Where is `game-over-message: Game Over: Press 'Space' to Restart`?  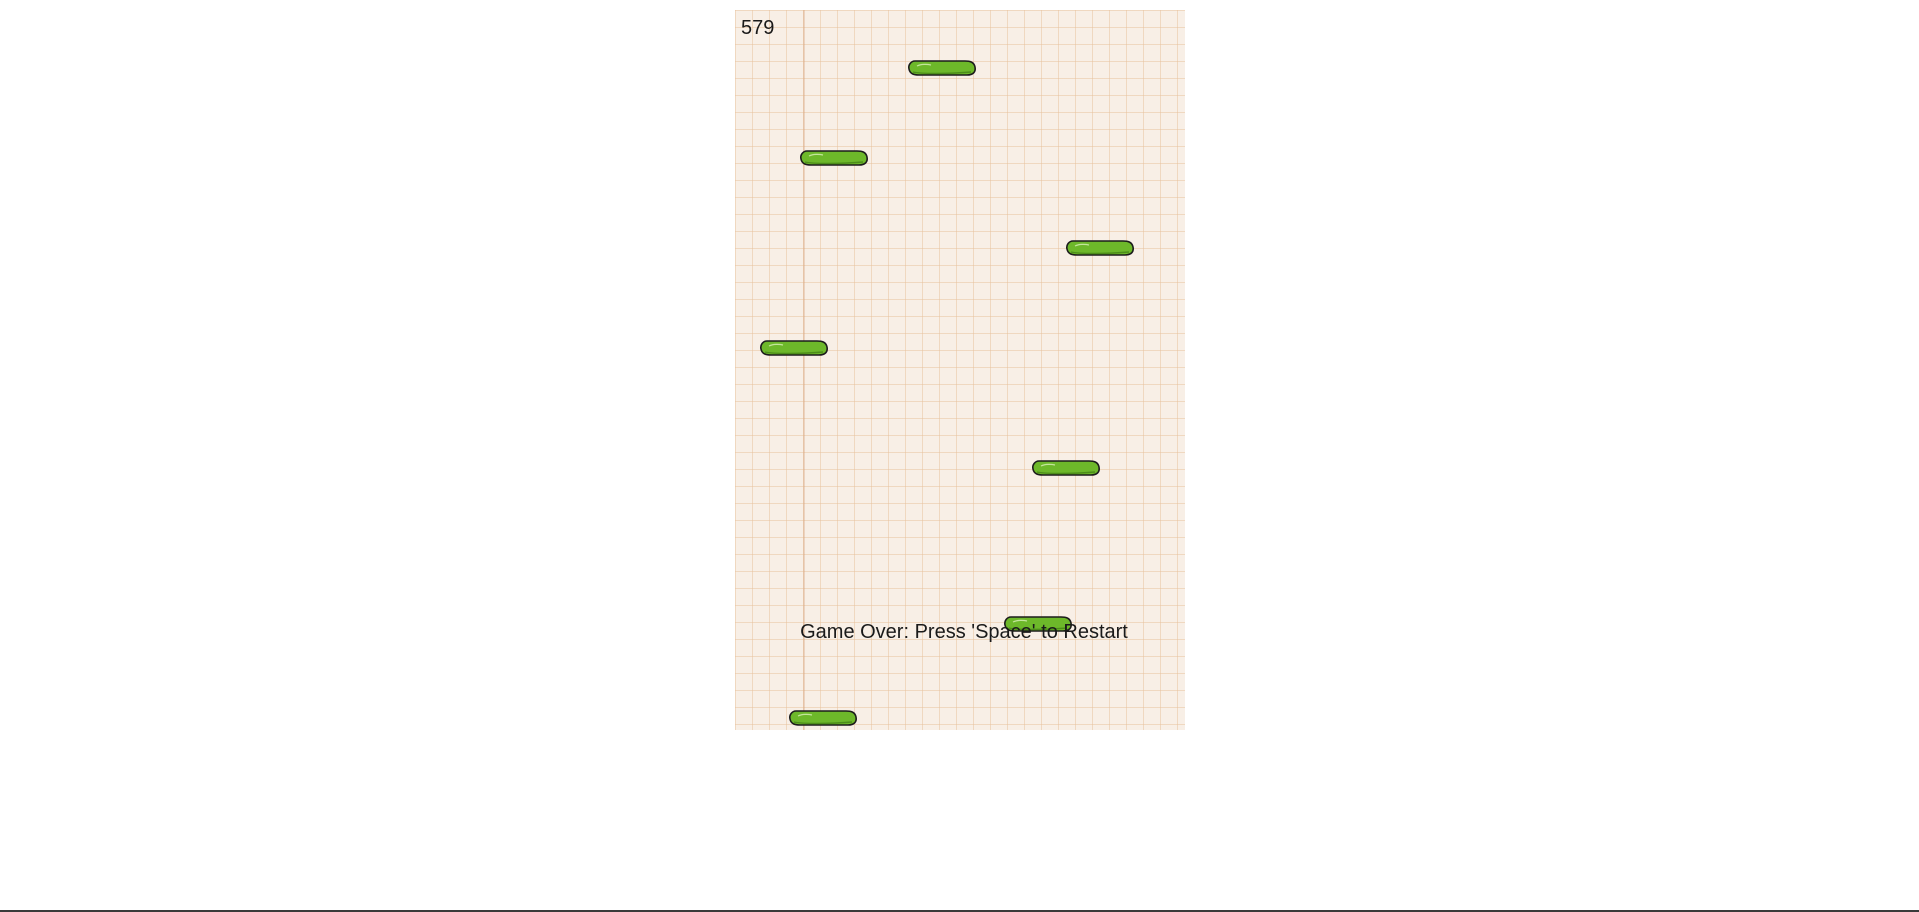 game-over-message: Game Over: Press 'Space' to Restart is located at coordinates (964, 632).